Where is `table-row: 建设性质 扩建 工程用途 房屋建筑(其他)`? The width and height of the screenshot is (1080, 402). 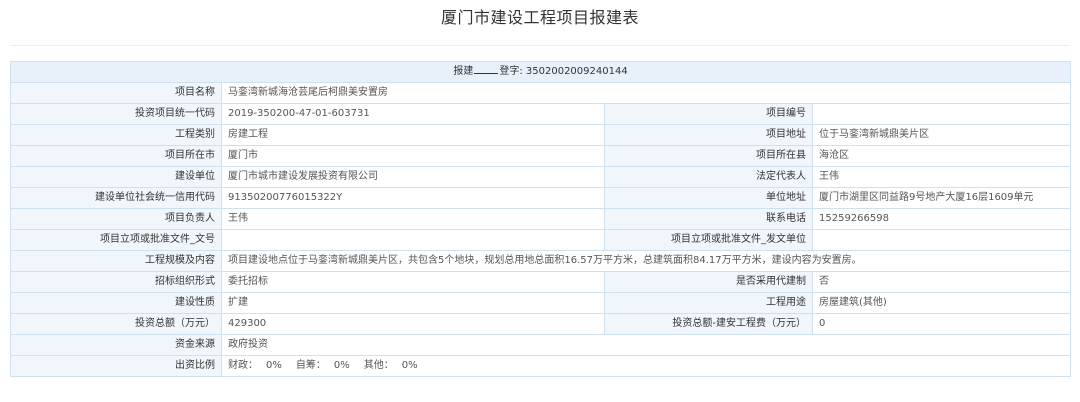
table-row: 建设性质 扩建 工程用途 房屋建筑(其他) is located at coordinates (541, 303).